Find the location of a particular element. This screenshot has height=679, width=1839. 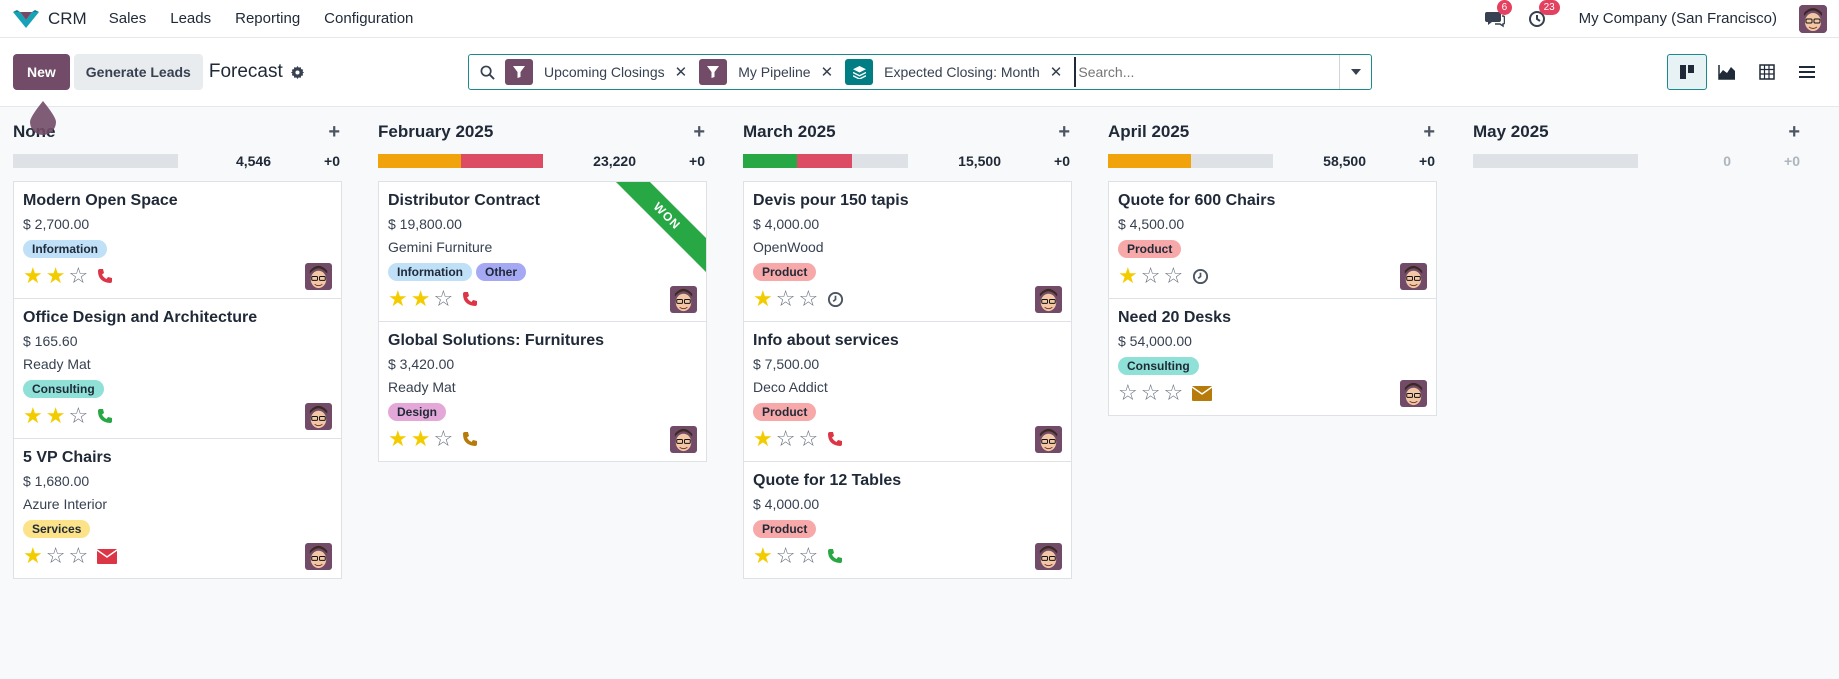

graph-view-button is located at coordinates (1727, 72).